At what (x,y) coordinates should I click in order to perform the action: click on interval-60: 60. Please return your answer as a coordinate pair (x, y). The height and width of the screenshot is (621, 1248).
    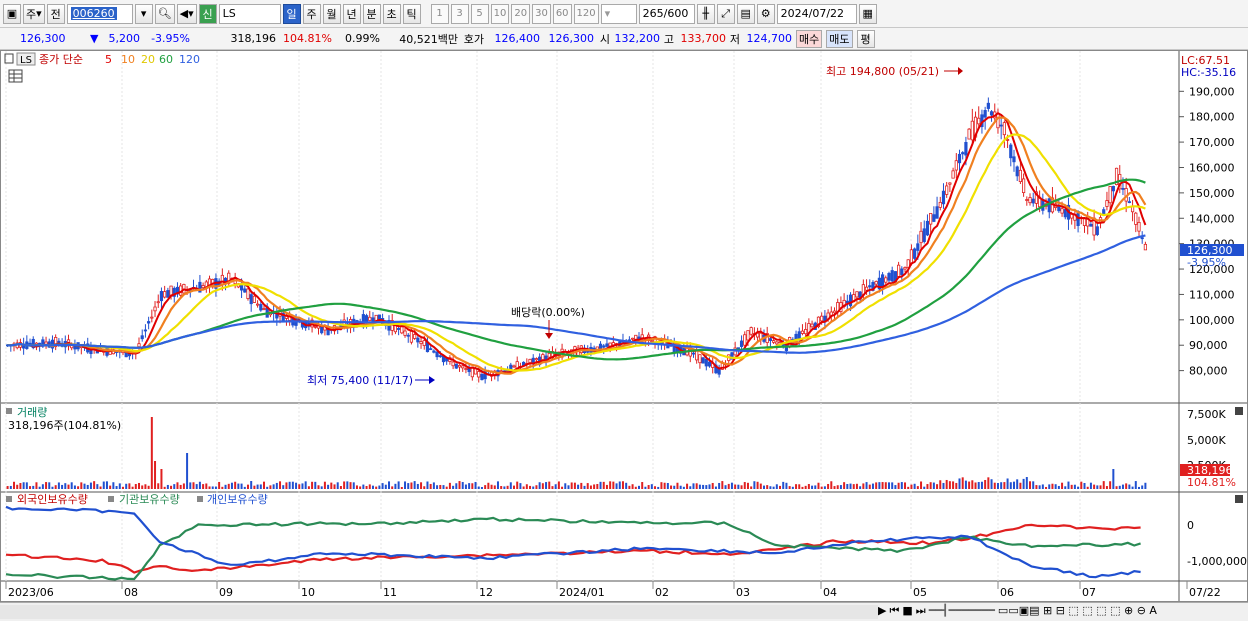
    Looking at the image, I should click on (562, 13).